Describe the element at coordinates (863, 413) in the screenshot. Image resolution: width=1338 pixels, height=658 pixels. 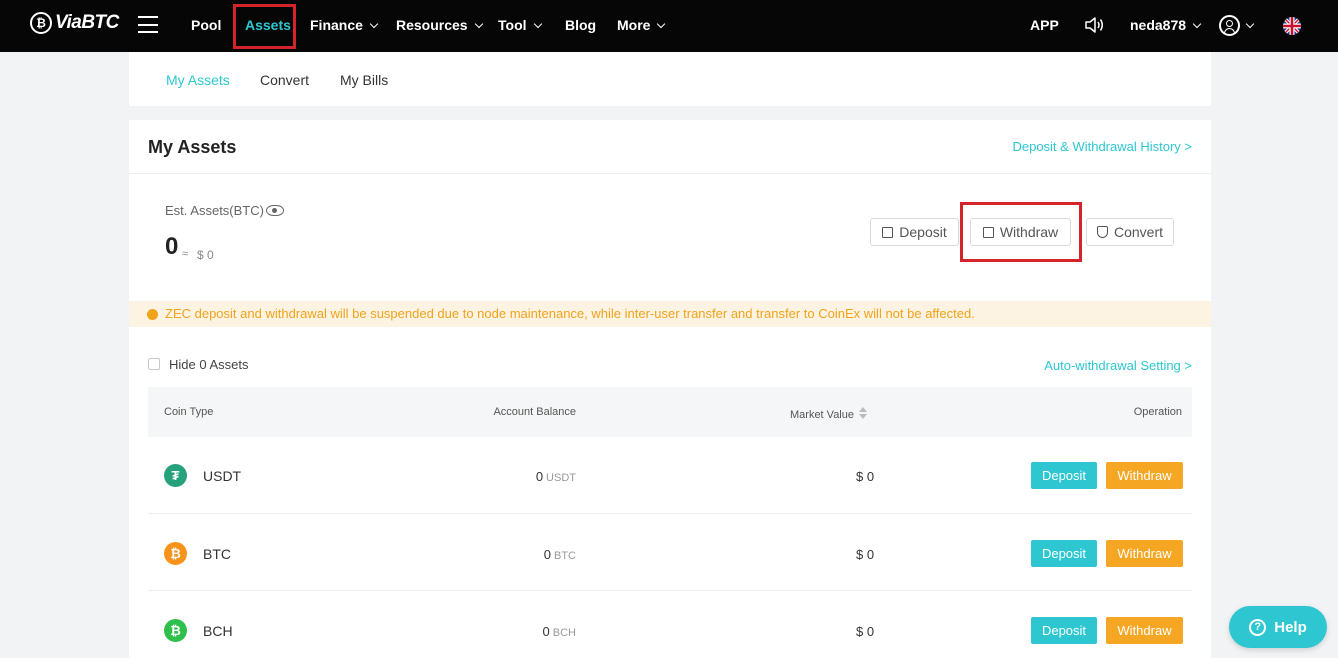
I see `sort-icon` at that location.